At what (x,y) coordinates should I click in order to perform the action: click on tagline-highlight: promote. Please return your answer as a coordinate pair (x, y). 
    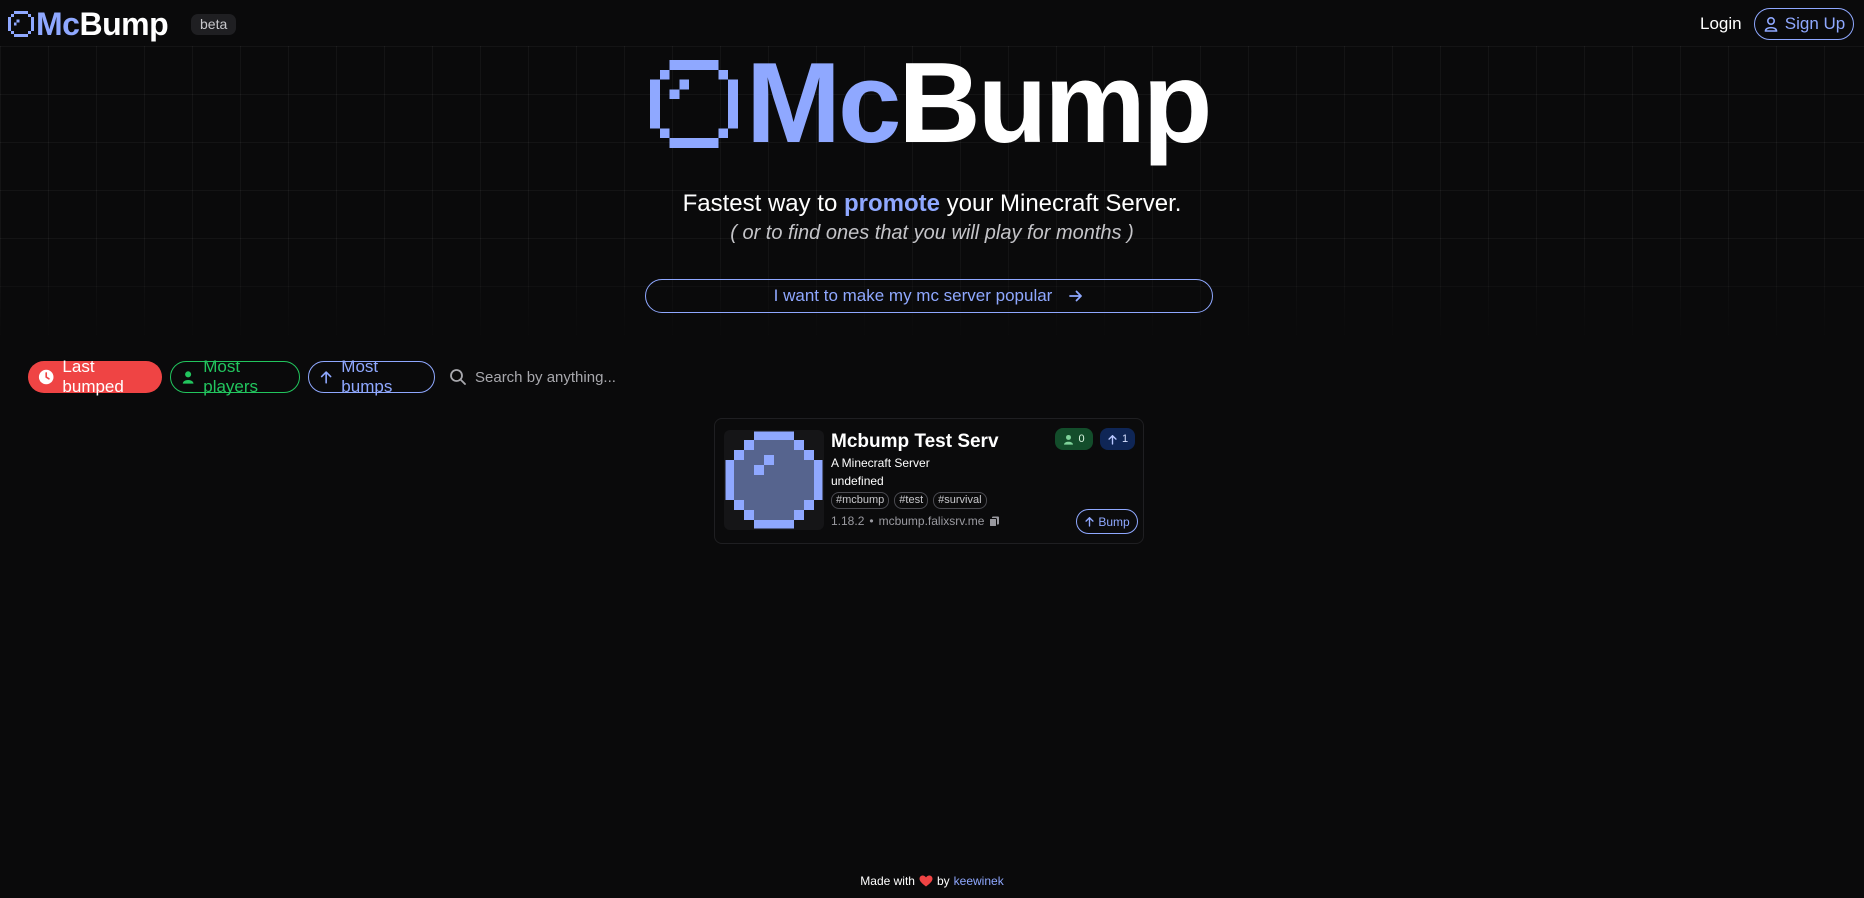
    Looking at the image, I should click on (891, 203).